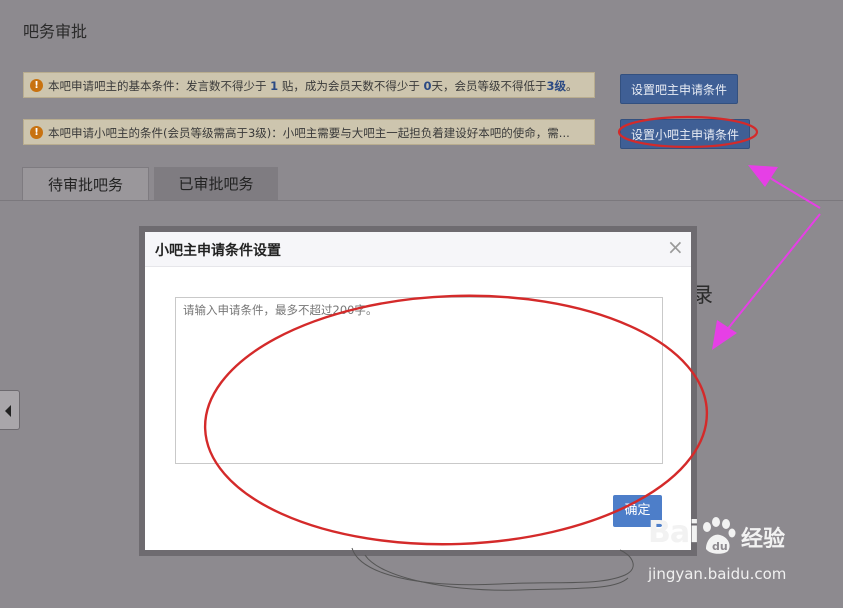  Describe the element at coordinates (763, 539) in the screenshot. I see `watermark-brand-cn: 经验` at that location.